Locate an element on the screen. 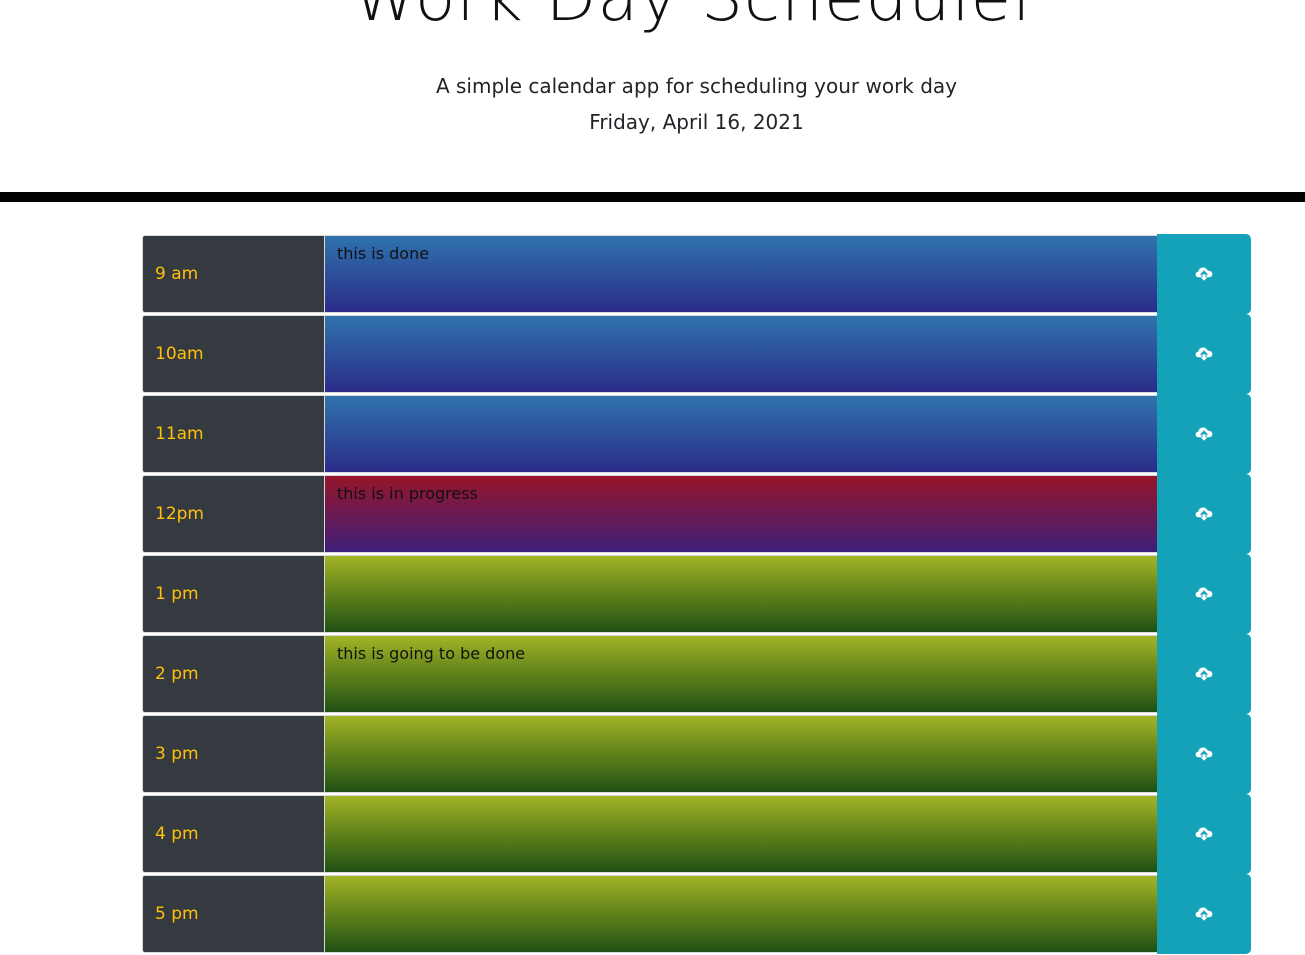  hour-label: 1 pm is located at coordinates (233, 594).